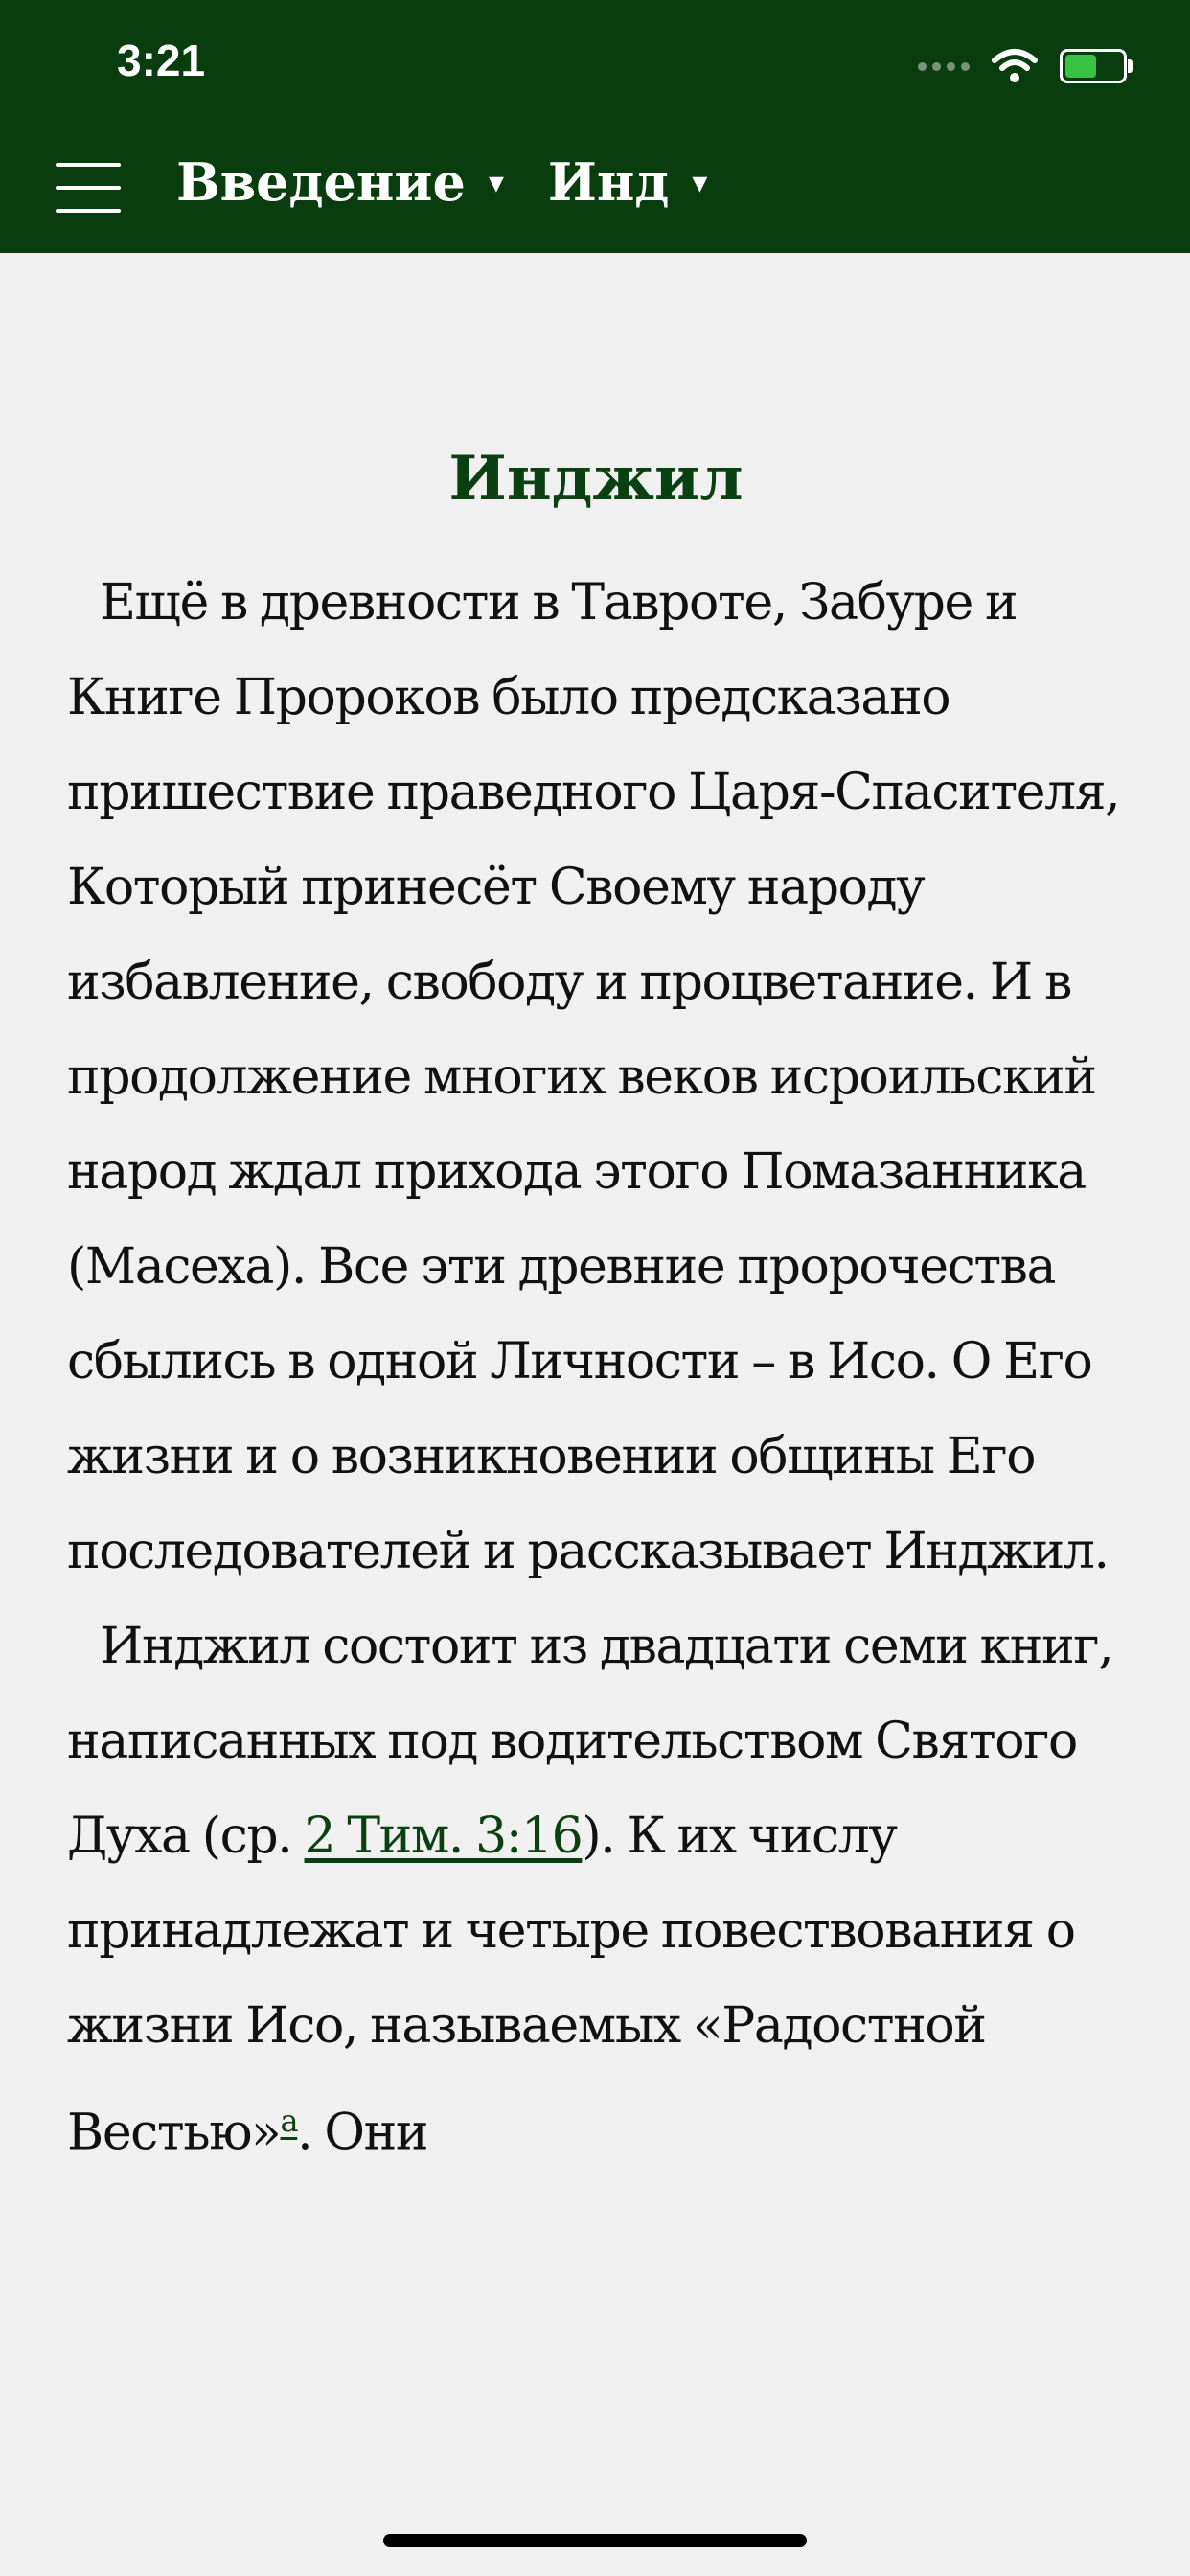 The image size is (1190, 2576). What do you see at coordinates (1097, 66) in the screenshot?
I see `battery-charging-icon` at bounding box center [1097, 66].